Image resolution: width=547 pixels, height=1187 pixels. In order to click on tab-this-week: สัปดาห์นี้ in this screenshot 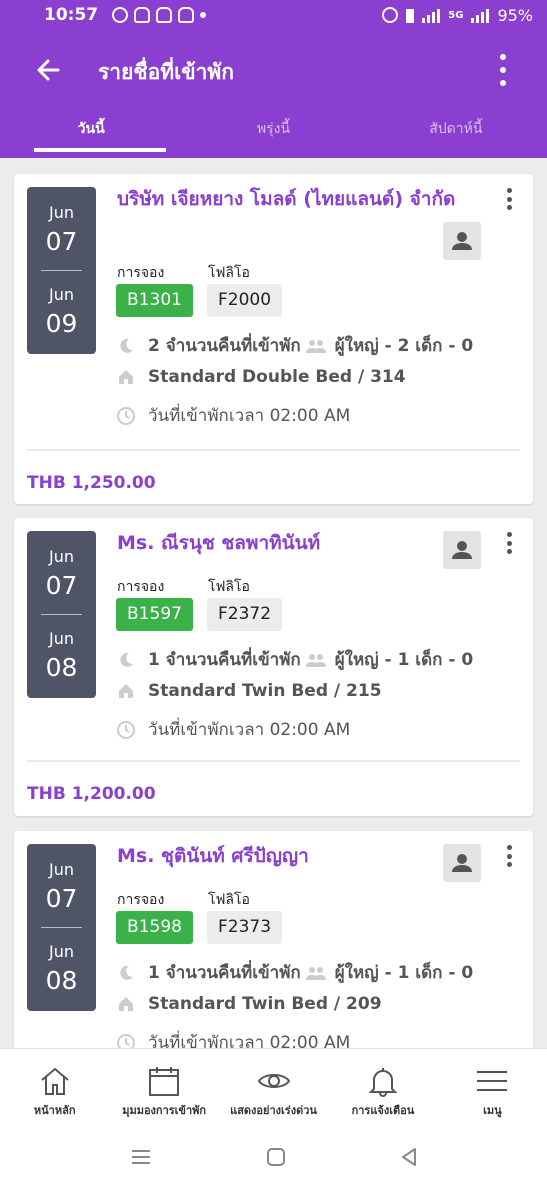, I will do `click(456, 134)`.